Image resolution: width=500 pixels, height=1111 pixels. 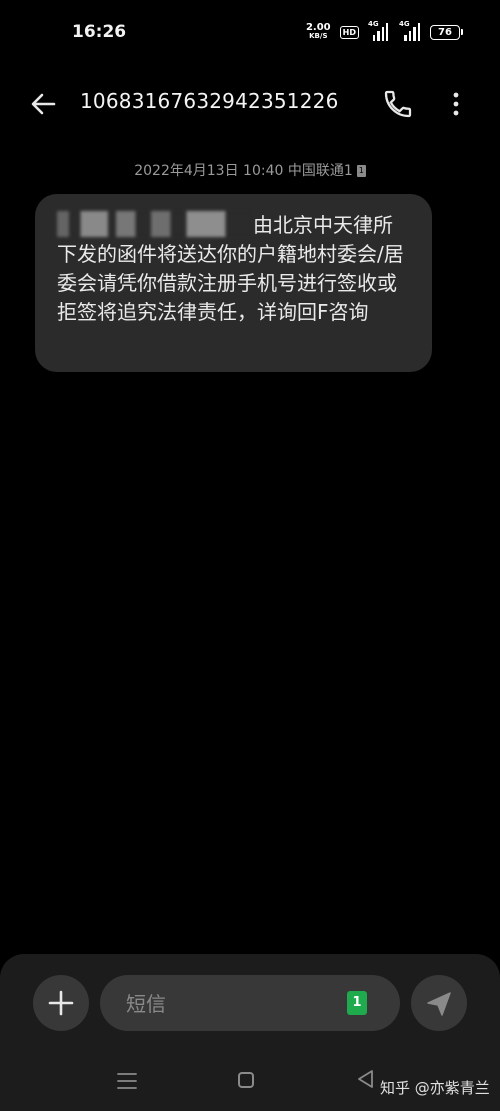 What do you see at coordinates (155, 224) in the screenshot?
I see `redacted-name` at bounding box center [155, 224].